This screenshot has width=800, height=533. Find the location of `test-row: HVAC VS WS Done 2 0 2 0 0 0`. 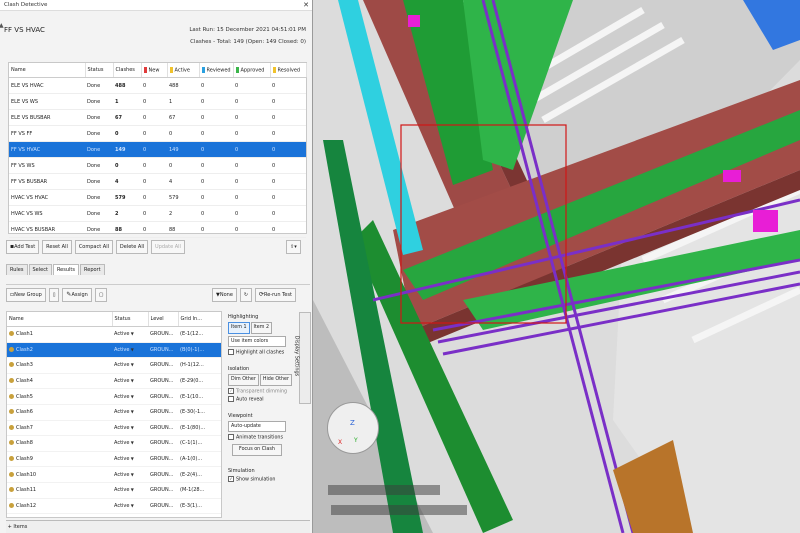

test-row: HVAC VS WS Done 2 0 2 0 0 0 is located at coordinates (157, 213).